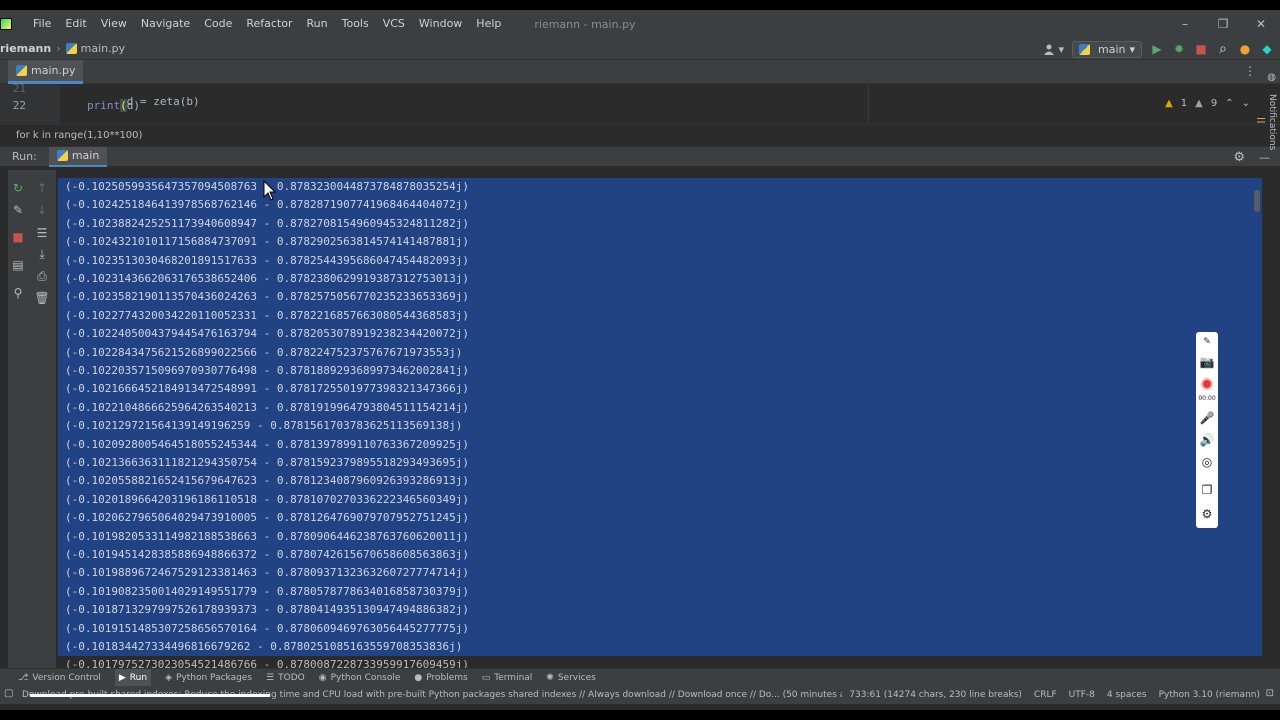  I want to click on hide-icon: —, so click(1264, 157).